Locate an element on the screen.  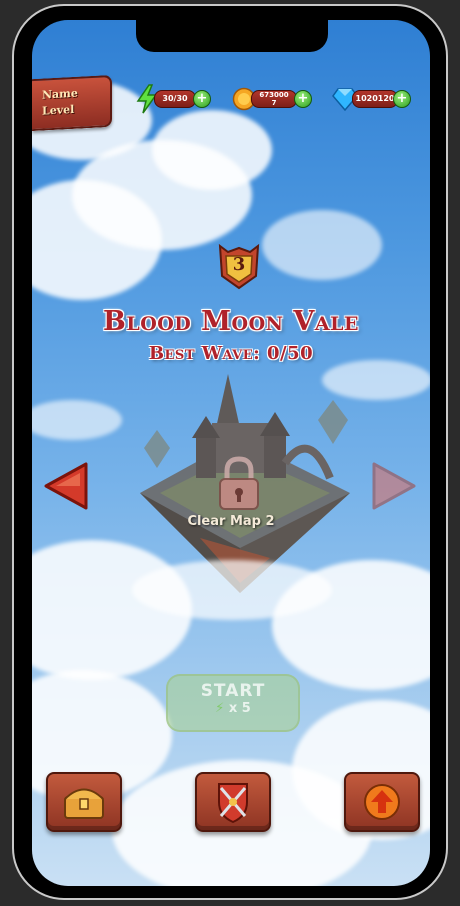
coin-value-extra: 7 is located at coordinates (274, 103).